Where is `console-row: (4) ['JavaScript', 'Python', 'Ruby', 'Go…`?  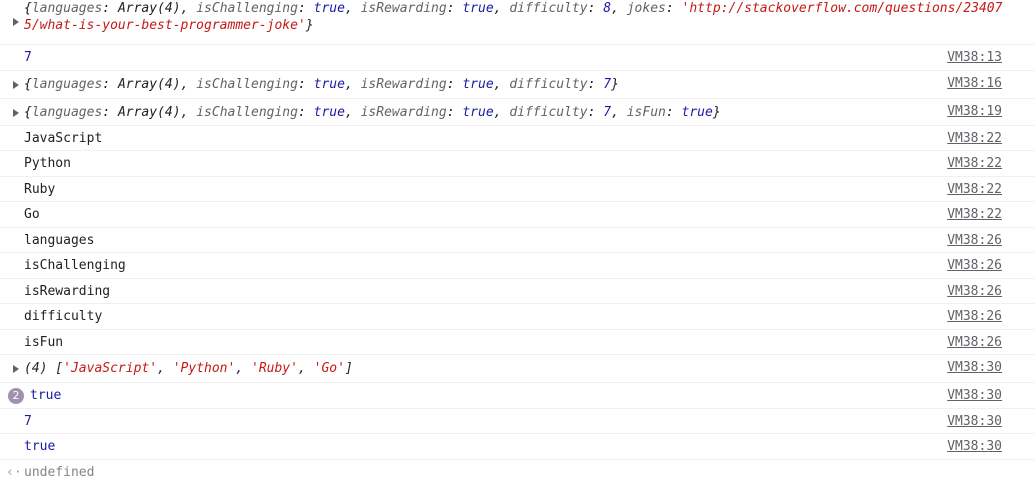 console-row: (4) ['JavaScript', 'Python', 'Ruby', 'Go… is located at coordinates (517, 369).